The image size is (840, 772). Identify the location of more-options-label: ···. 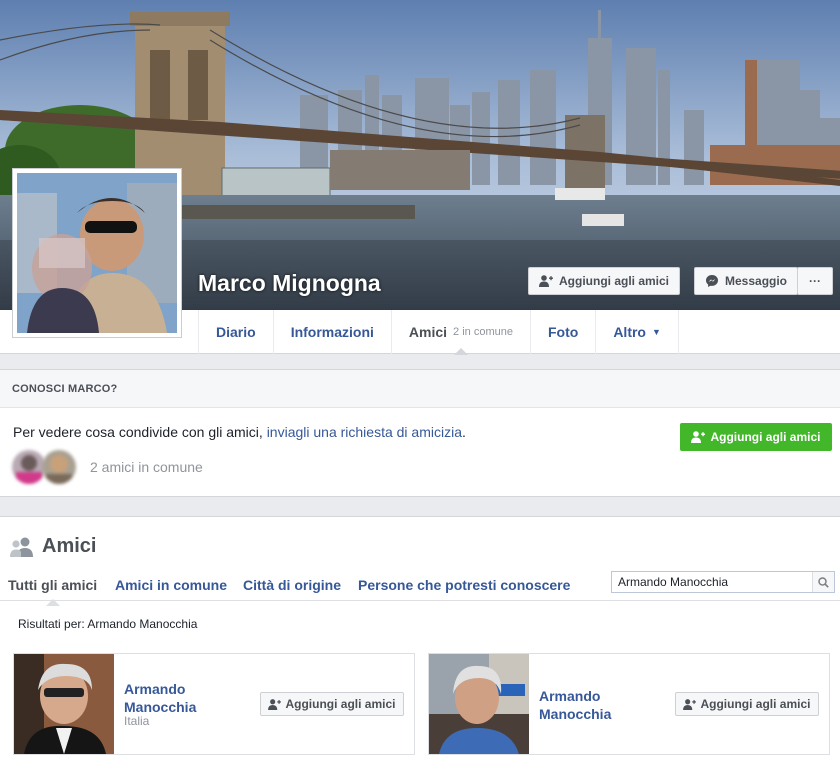
(815, 281).